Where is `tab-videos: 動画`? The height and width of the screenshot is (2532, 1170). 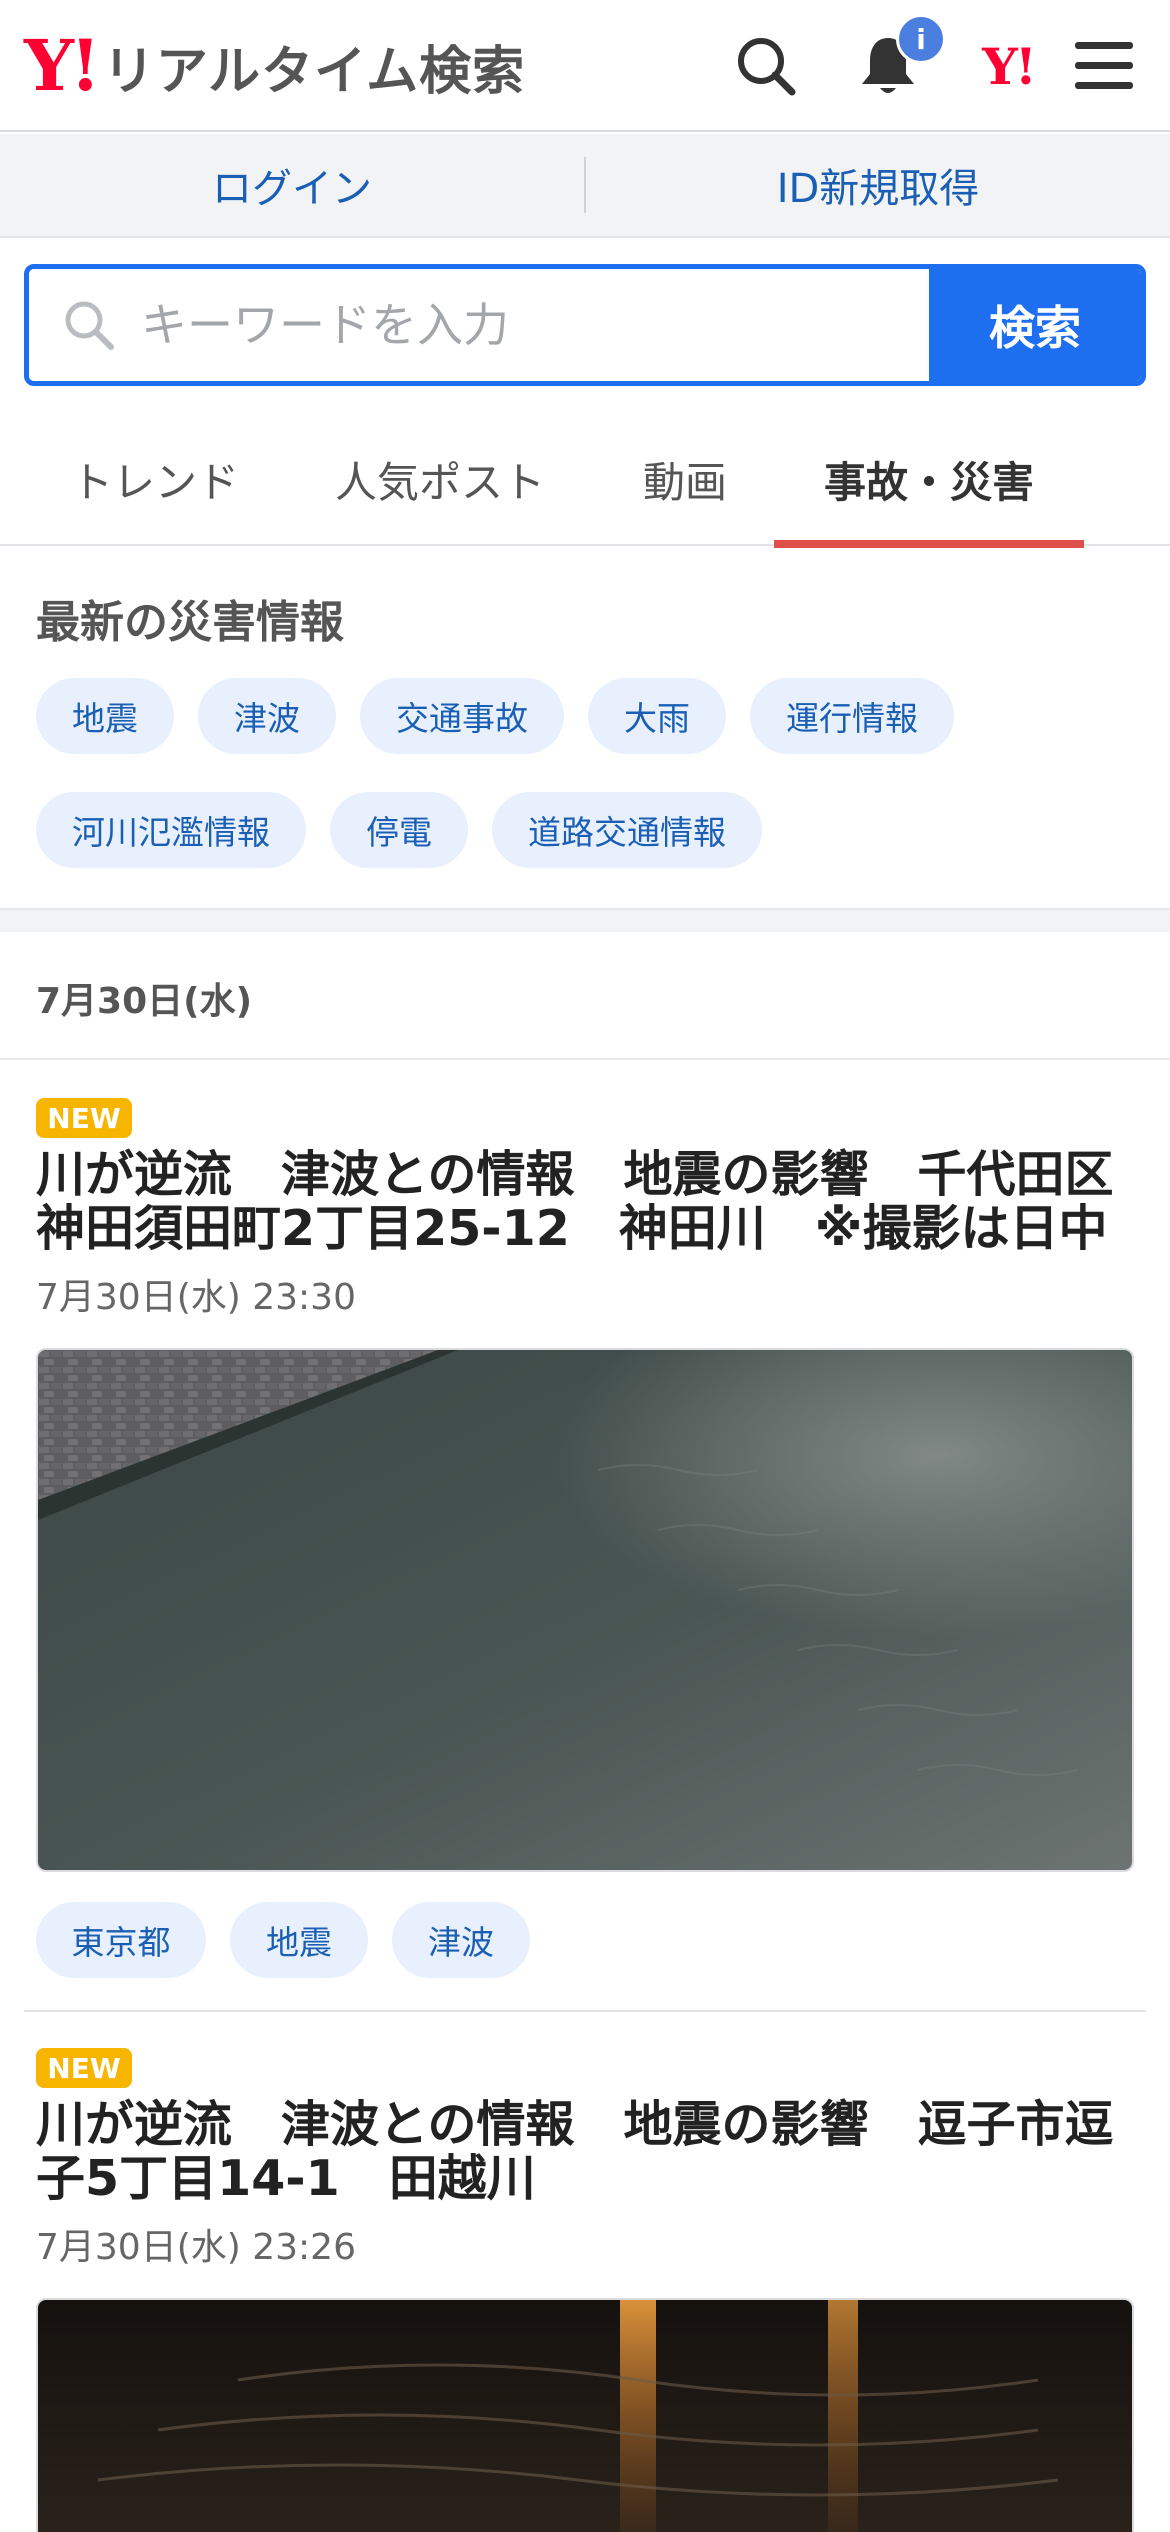 tab-videos: 動画 is located at coordinates (685, 479).